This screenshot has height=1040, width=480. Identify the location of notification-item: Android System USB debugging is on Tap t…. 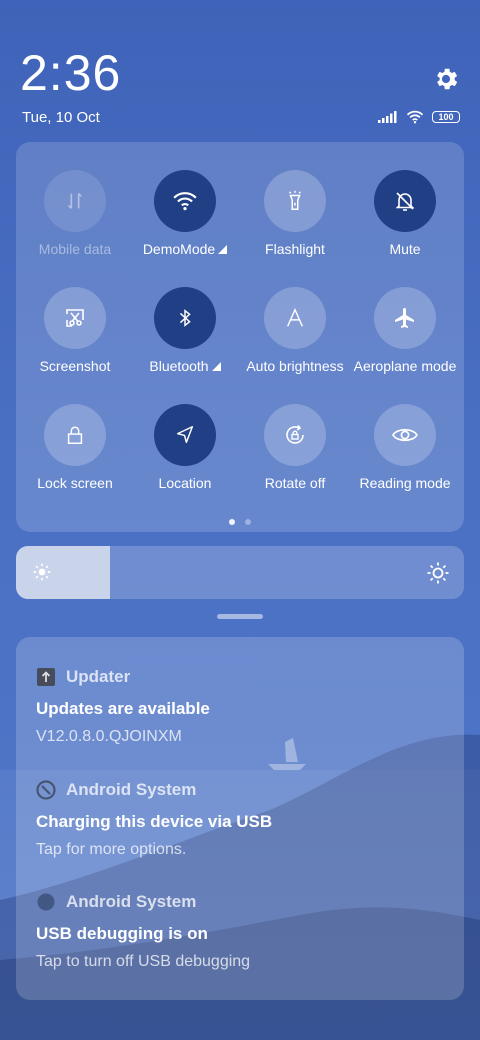
(246, 931).